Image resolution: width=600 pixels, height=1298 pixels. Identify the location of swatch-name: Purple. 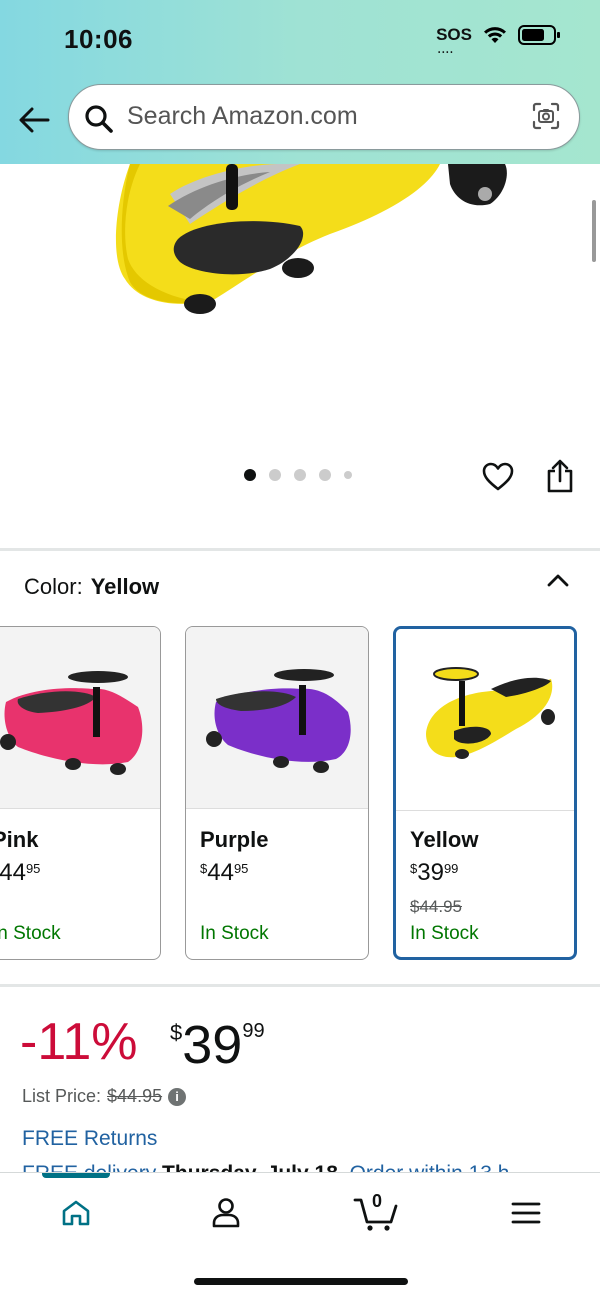
(234, 839).